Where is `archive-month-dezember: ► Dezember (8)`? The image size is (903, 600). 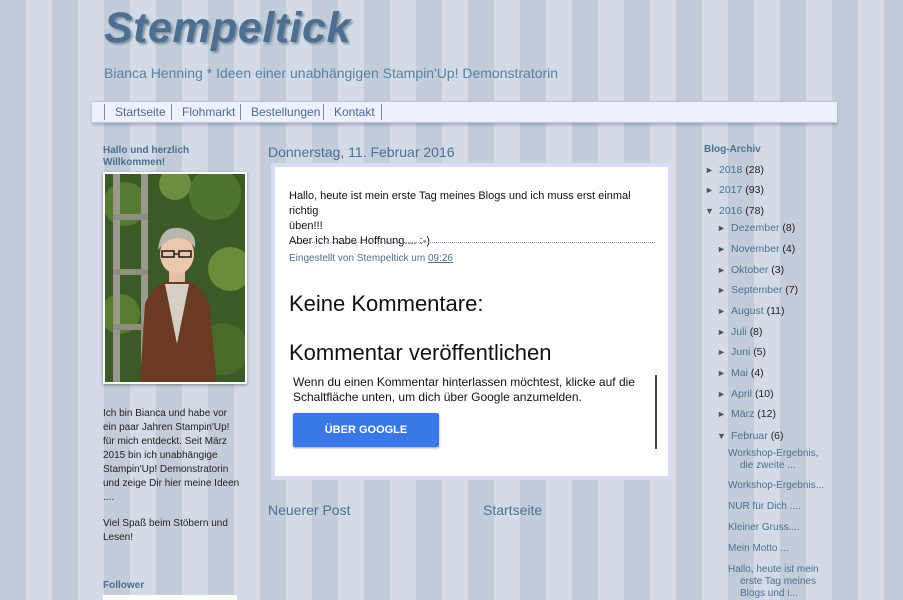 archive-month-dezember: ► Dezember (8) is located at coordinates (756, 228).